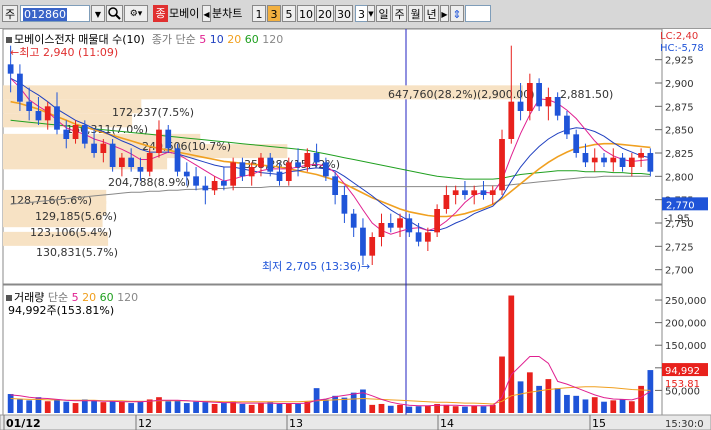  Describe the element at coordinates (153, 112) in the screenshot. I see `volume-profile-label: 172,237(7.5%)` at that location.